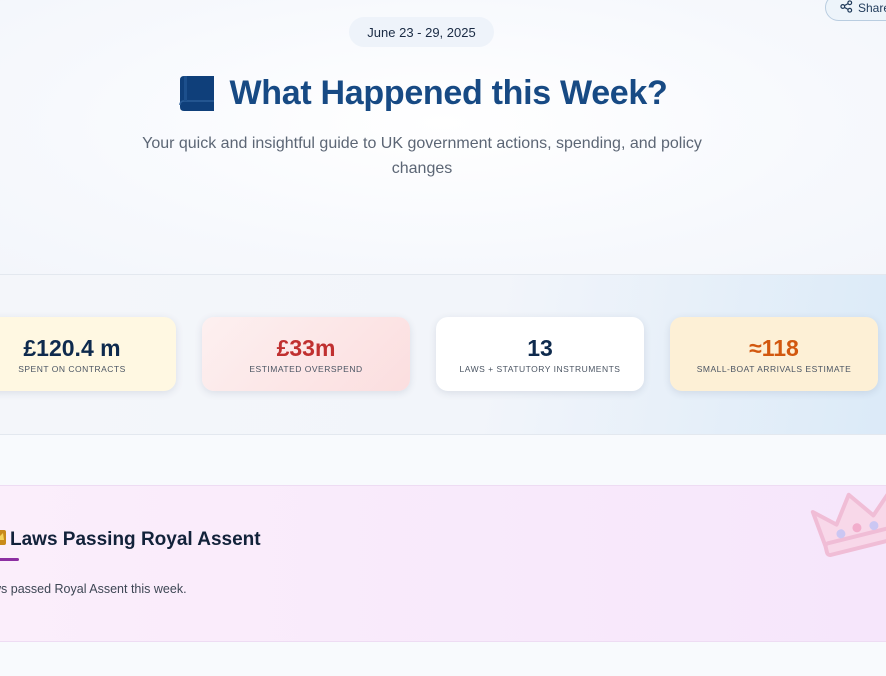  Describe the element at coordinates (135, 539) in the screenshot. I see `section-heading-text: Laws Passing Royal Assent` at that location.